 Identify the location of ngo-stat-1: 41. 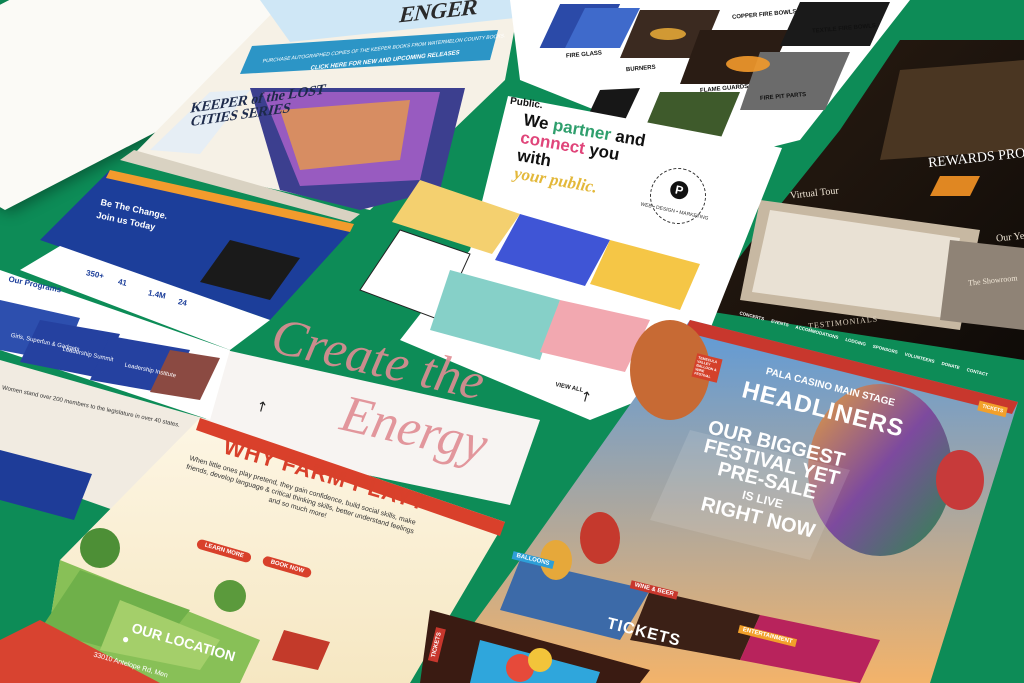
(122, 282).